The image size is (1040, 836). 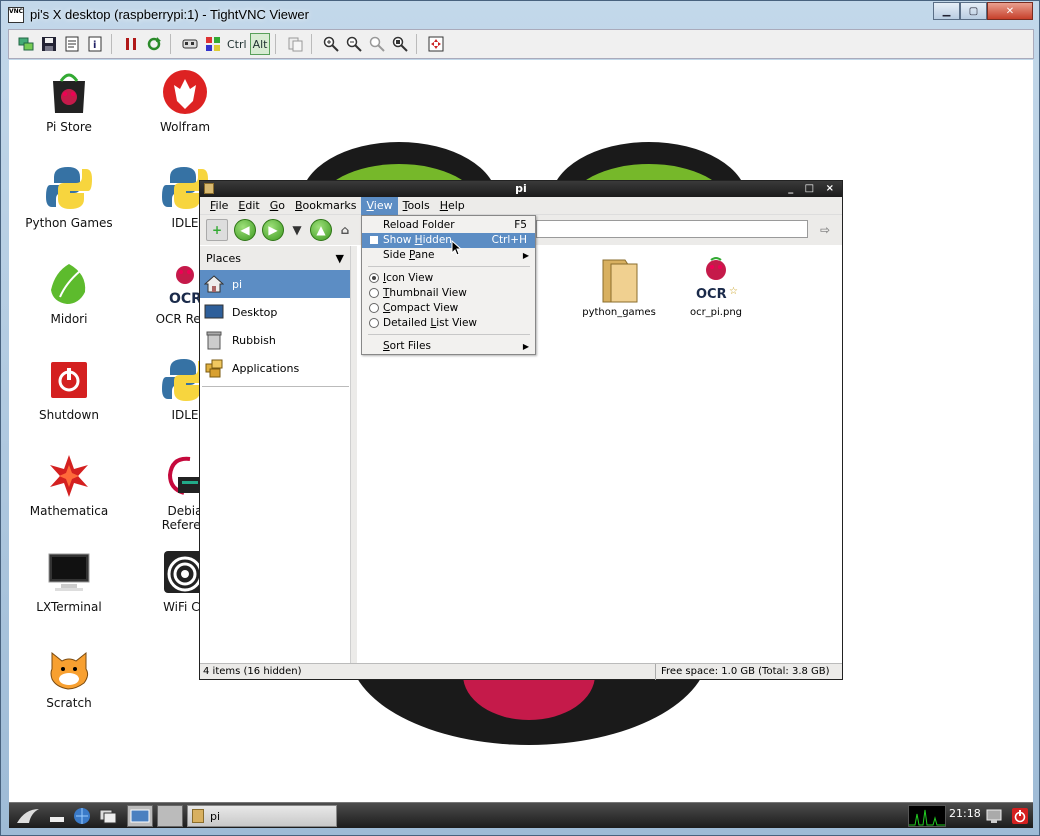 What do you see at coordinates (131, 44) in the screenshot?
I see `pause-icon` at bounding box center [131, 44].